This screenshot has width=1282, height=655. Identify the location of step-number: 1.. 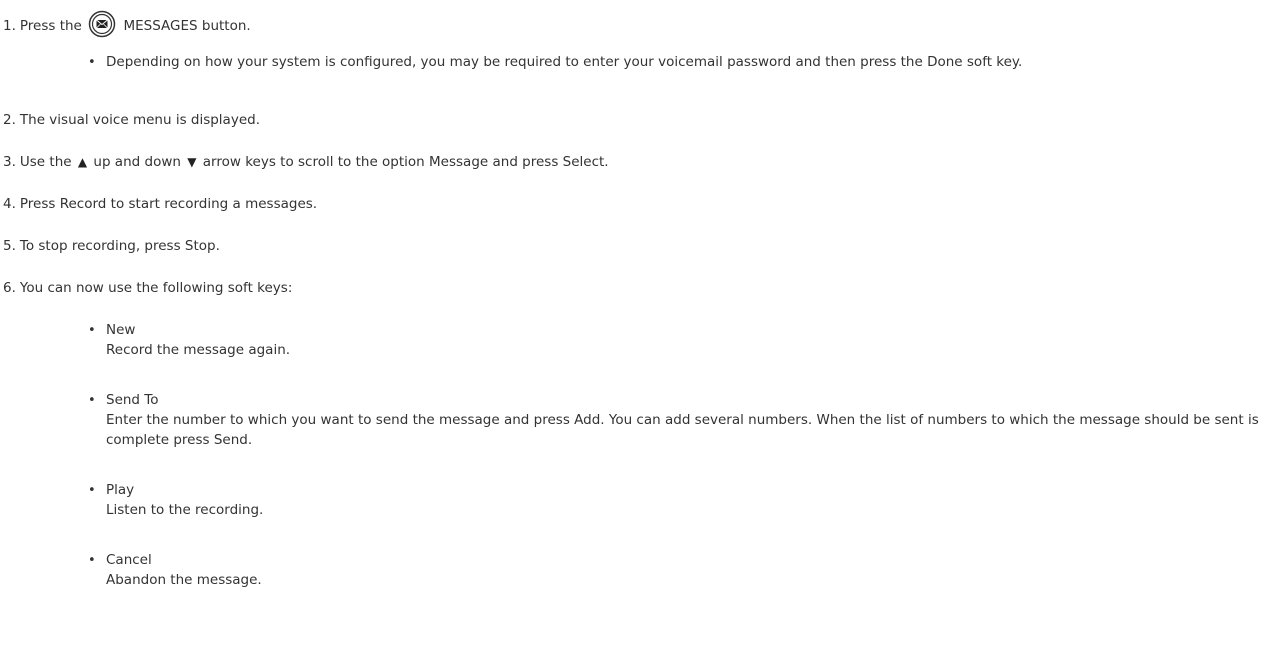
(9, 26).